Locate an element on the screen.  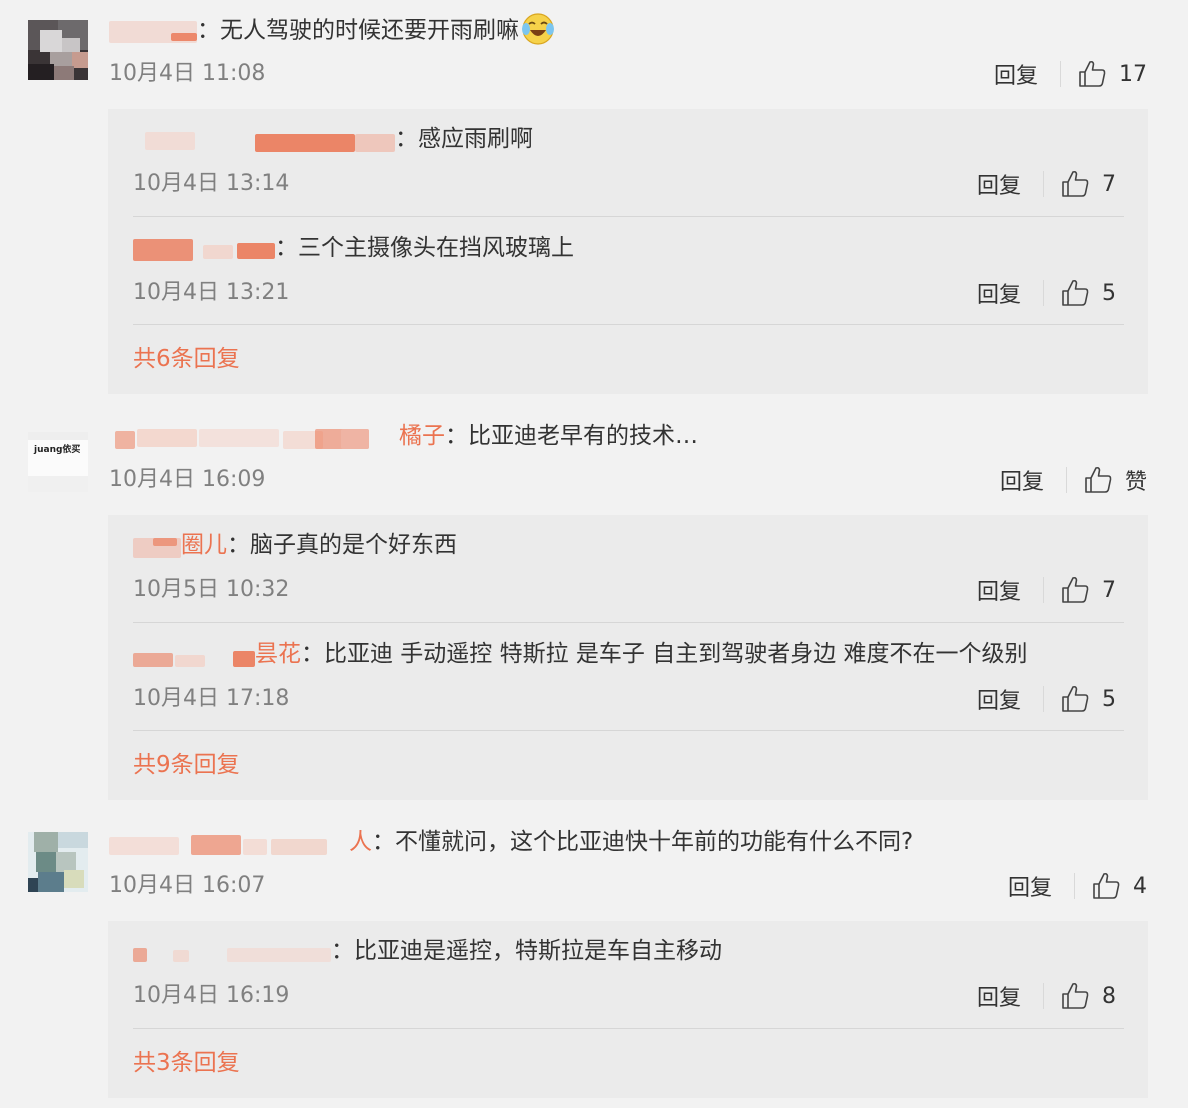
like-count: 17 is located at coordinates (1133, 74).